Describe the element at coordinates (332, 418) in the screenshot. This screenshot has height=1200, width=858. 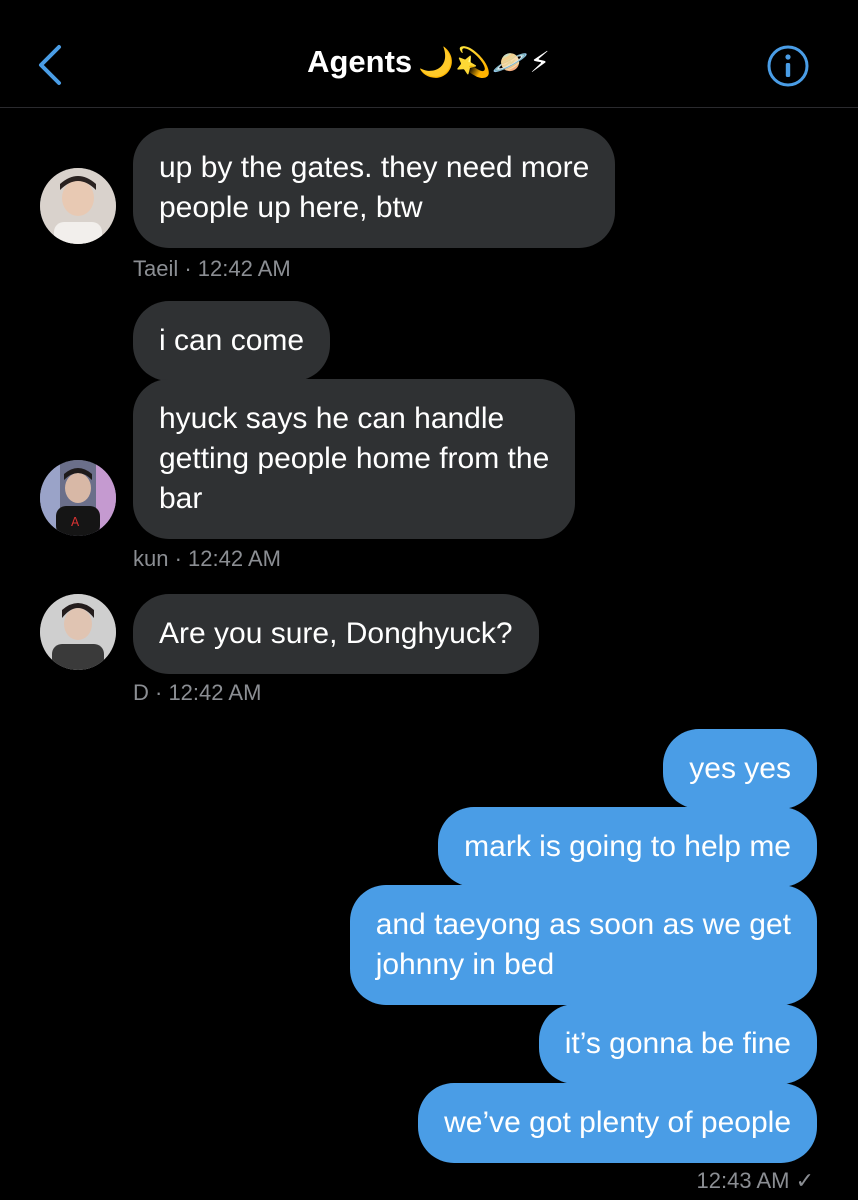
I see `message-text-line: hyuck says he can handle` at that location.